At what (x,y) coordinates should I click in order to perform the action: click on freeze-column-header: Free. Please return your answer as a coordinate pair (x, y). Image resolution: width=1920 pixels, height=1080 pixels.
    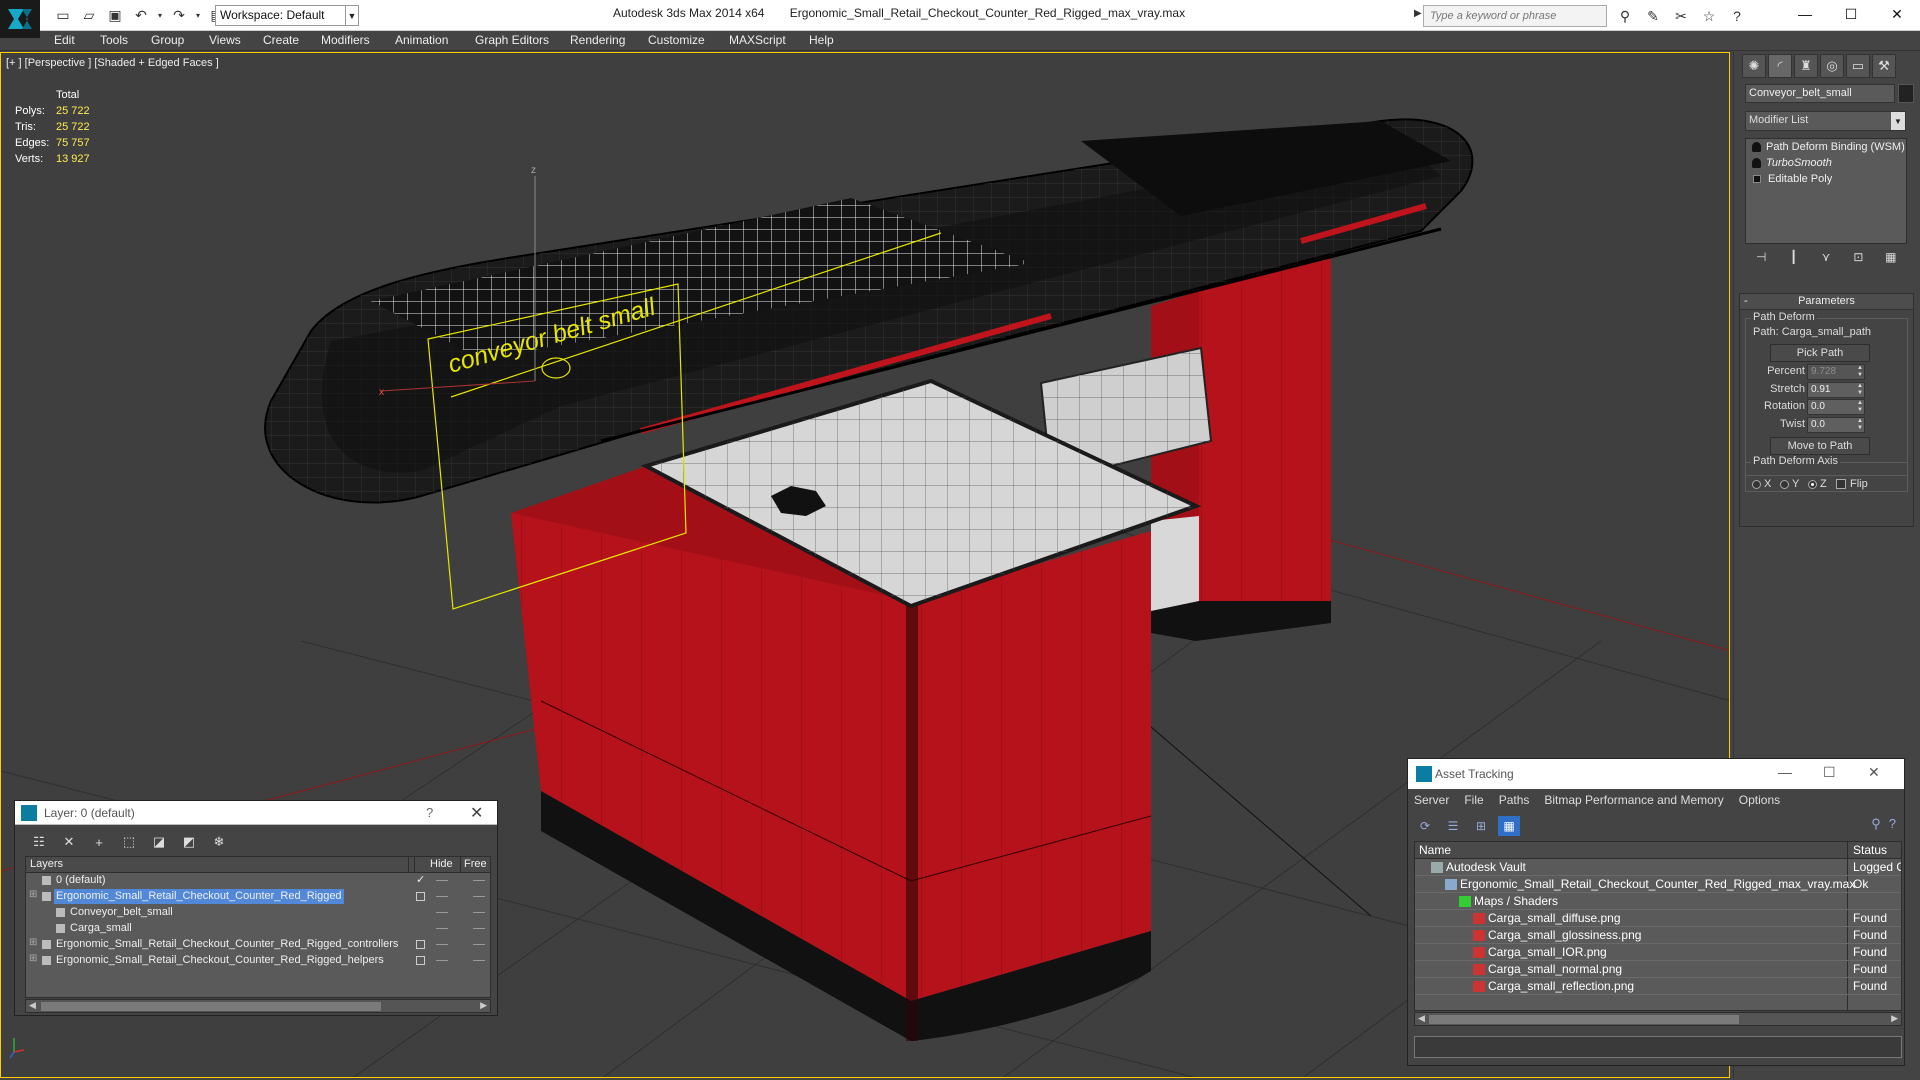
    Looking at the image, I should click on (475, 864).